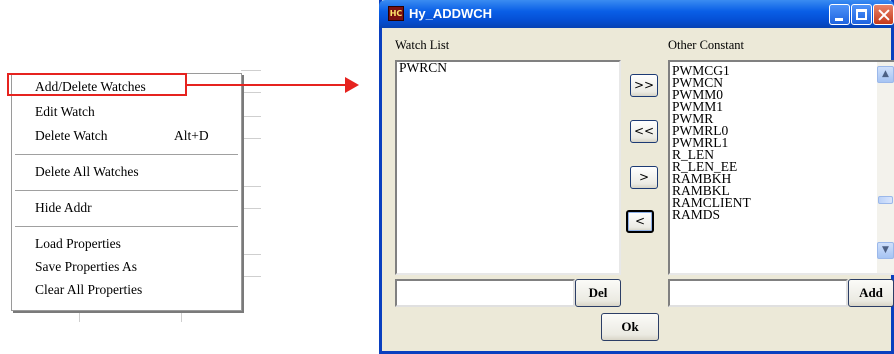 The width and height of the screenshot is (894, 354). What do you see at coordinates (885, 74) in the screenshot?
I see `scroll-up-icon: ▲` at bounding box center [885, 74].